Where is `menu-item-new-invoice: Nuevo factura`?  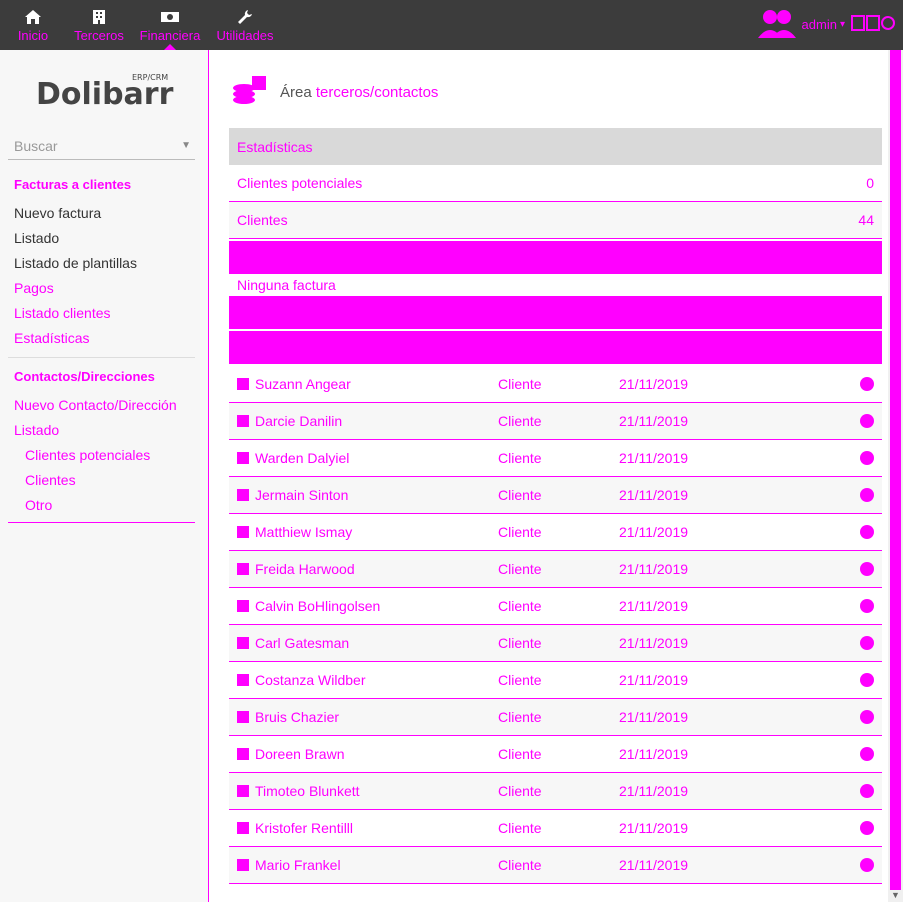 menu-item-new-invoice: Nuevo factura is located at coordinates (101, 213).